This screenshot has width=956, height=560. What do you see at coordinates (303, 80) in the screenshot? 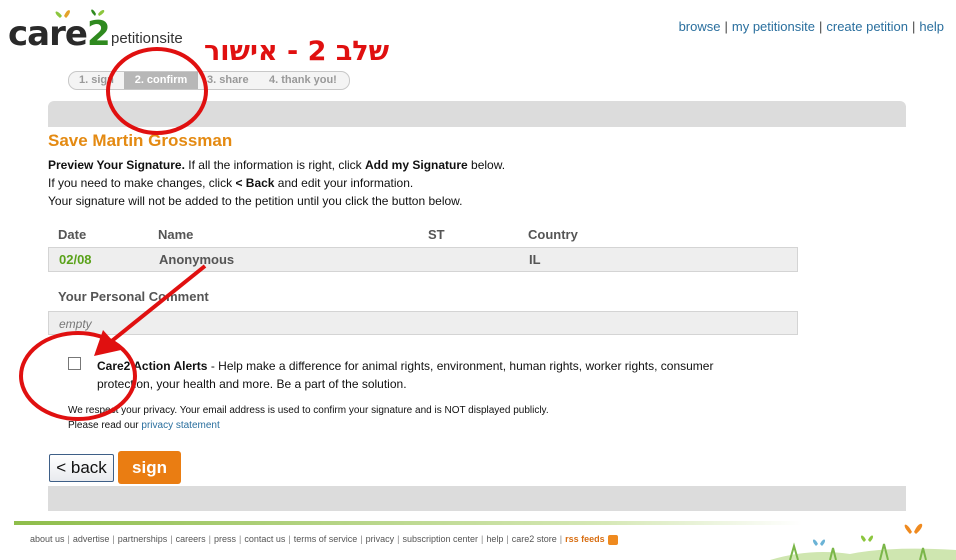
I see `step-thank-you: 4. thank you!` at bounding box center [303, 80].